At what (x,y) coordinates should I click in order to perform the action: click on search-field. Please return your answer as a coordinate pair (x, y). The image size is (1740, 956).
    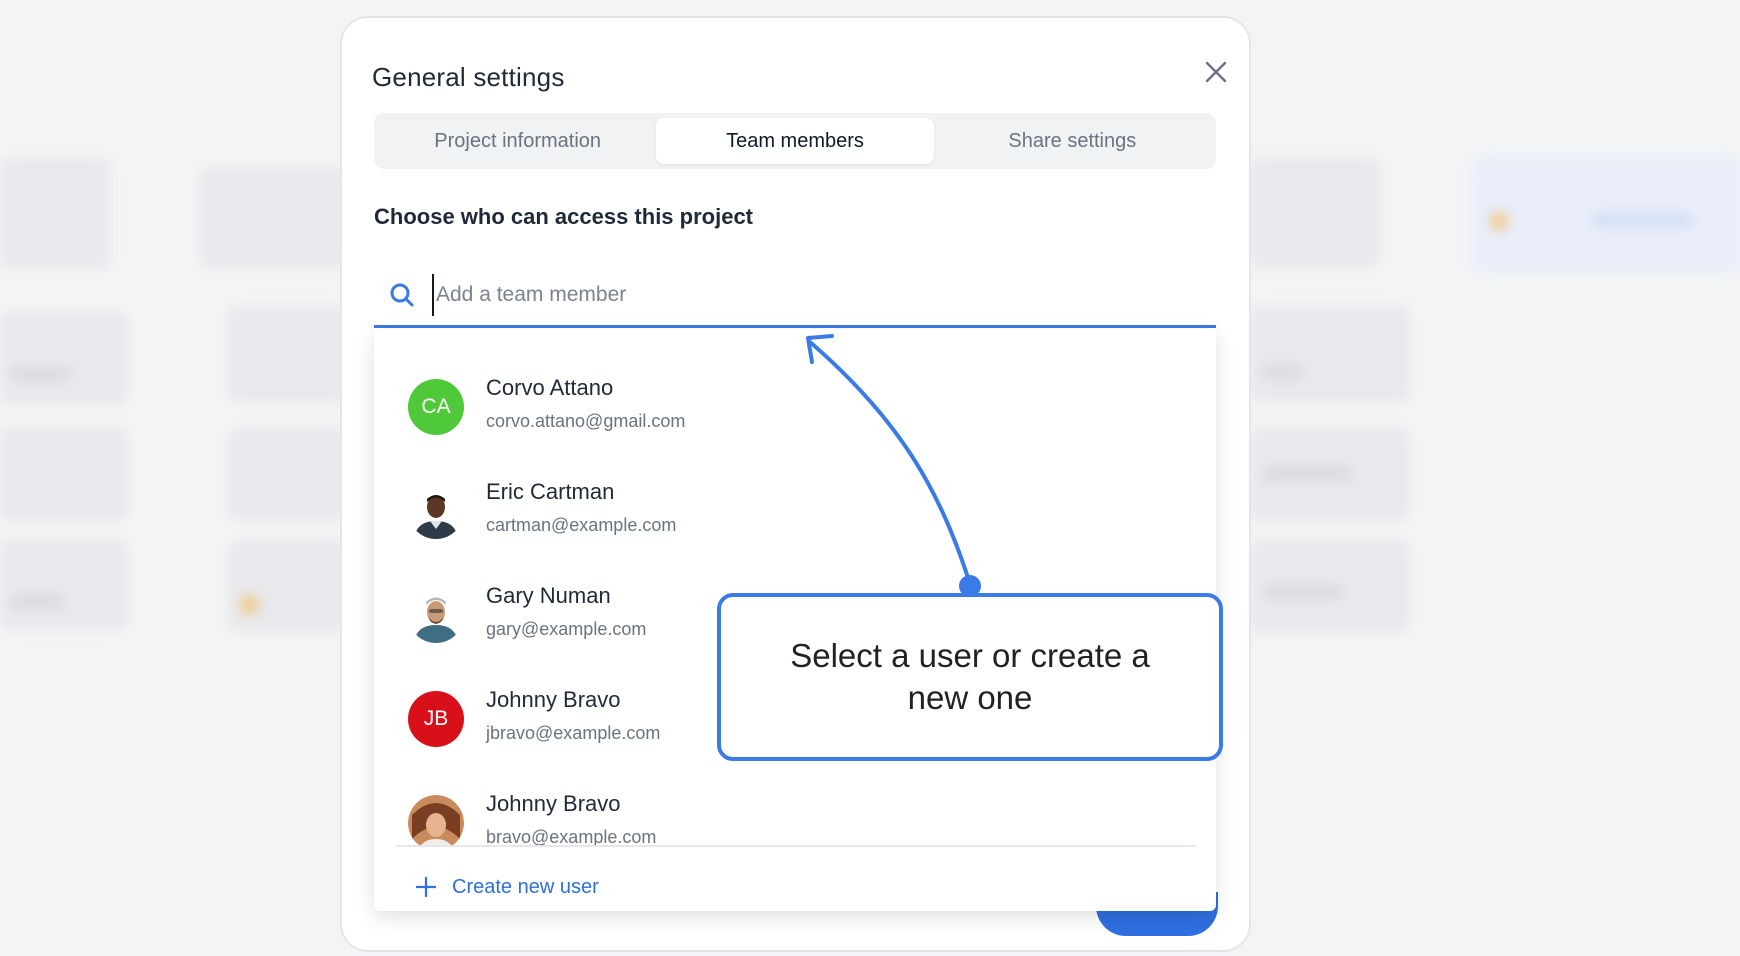
    Looking at the image, I should click on (795, 297).